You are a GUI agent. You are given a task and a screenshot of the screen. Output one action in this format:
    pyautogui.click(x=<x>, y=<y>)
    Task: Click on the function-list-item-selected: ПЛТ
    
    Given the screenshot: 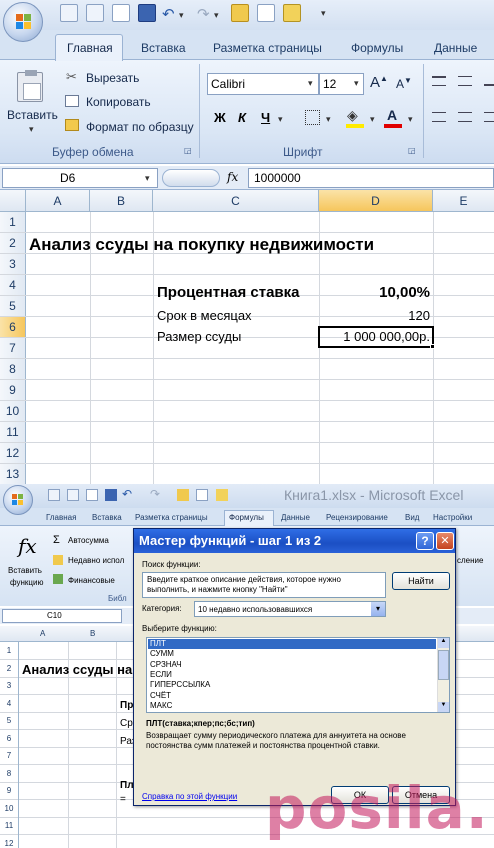 What is the action you would take?
    pyautogui.click(x=292, y=644)
    